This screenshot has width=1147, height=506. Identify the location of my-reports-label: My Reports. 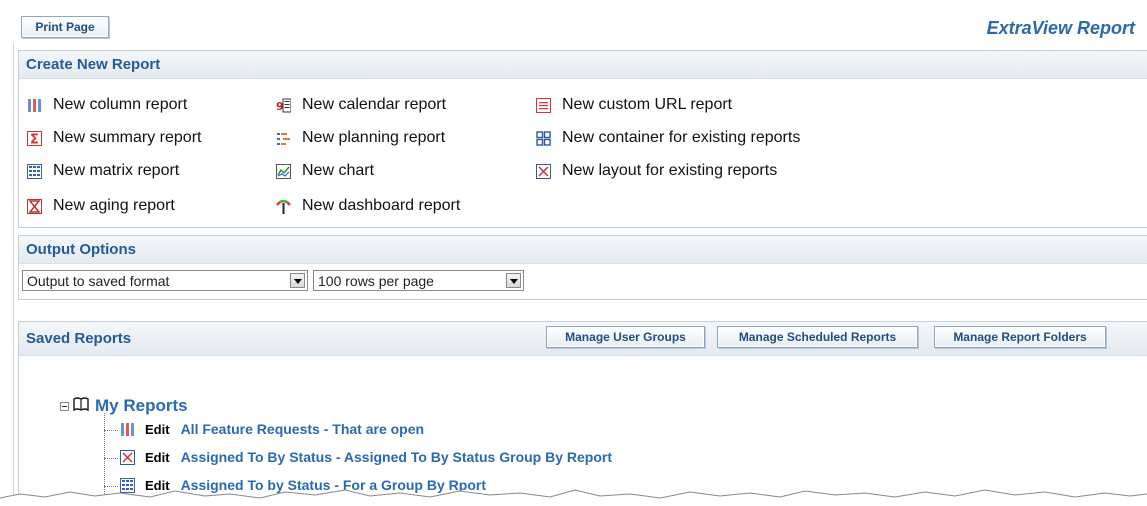
(141, 405).